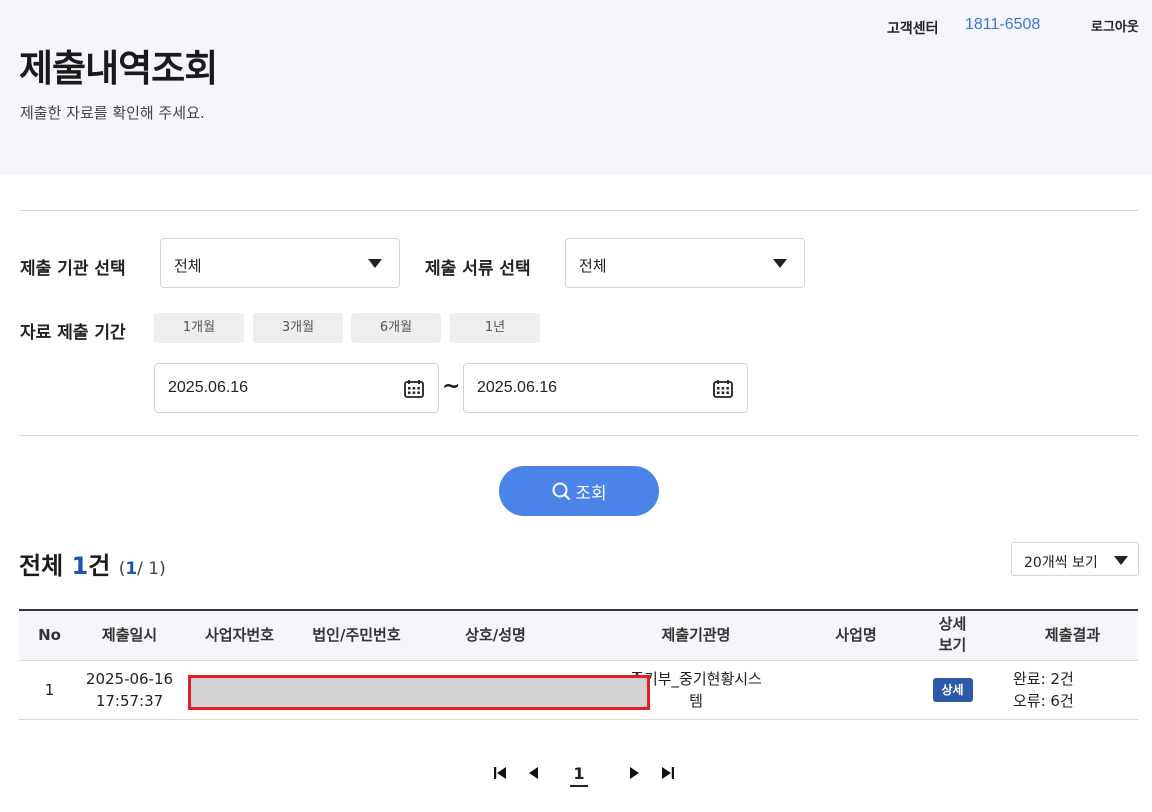 The image size is (1152, 812). What do you see at coordinates (41, 566) in the screenshot?
I see `summary-prefix: 전체` at bounding box center [41, 566].